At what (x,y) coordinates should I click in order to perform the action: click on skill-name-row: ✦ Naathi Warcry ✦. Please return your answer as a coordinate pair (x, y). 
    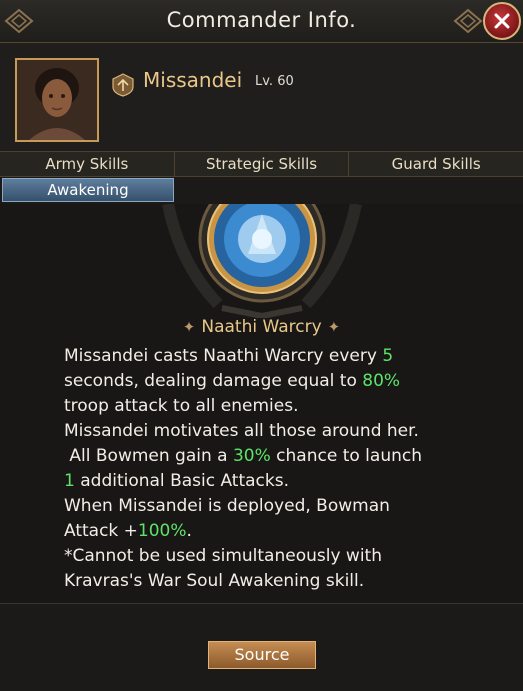
    Looking at the image, I should click on (261, 327).